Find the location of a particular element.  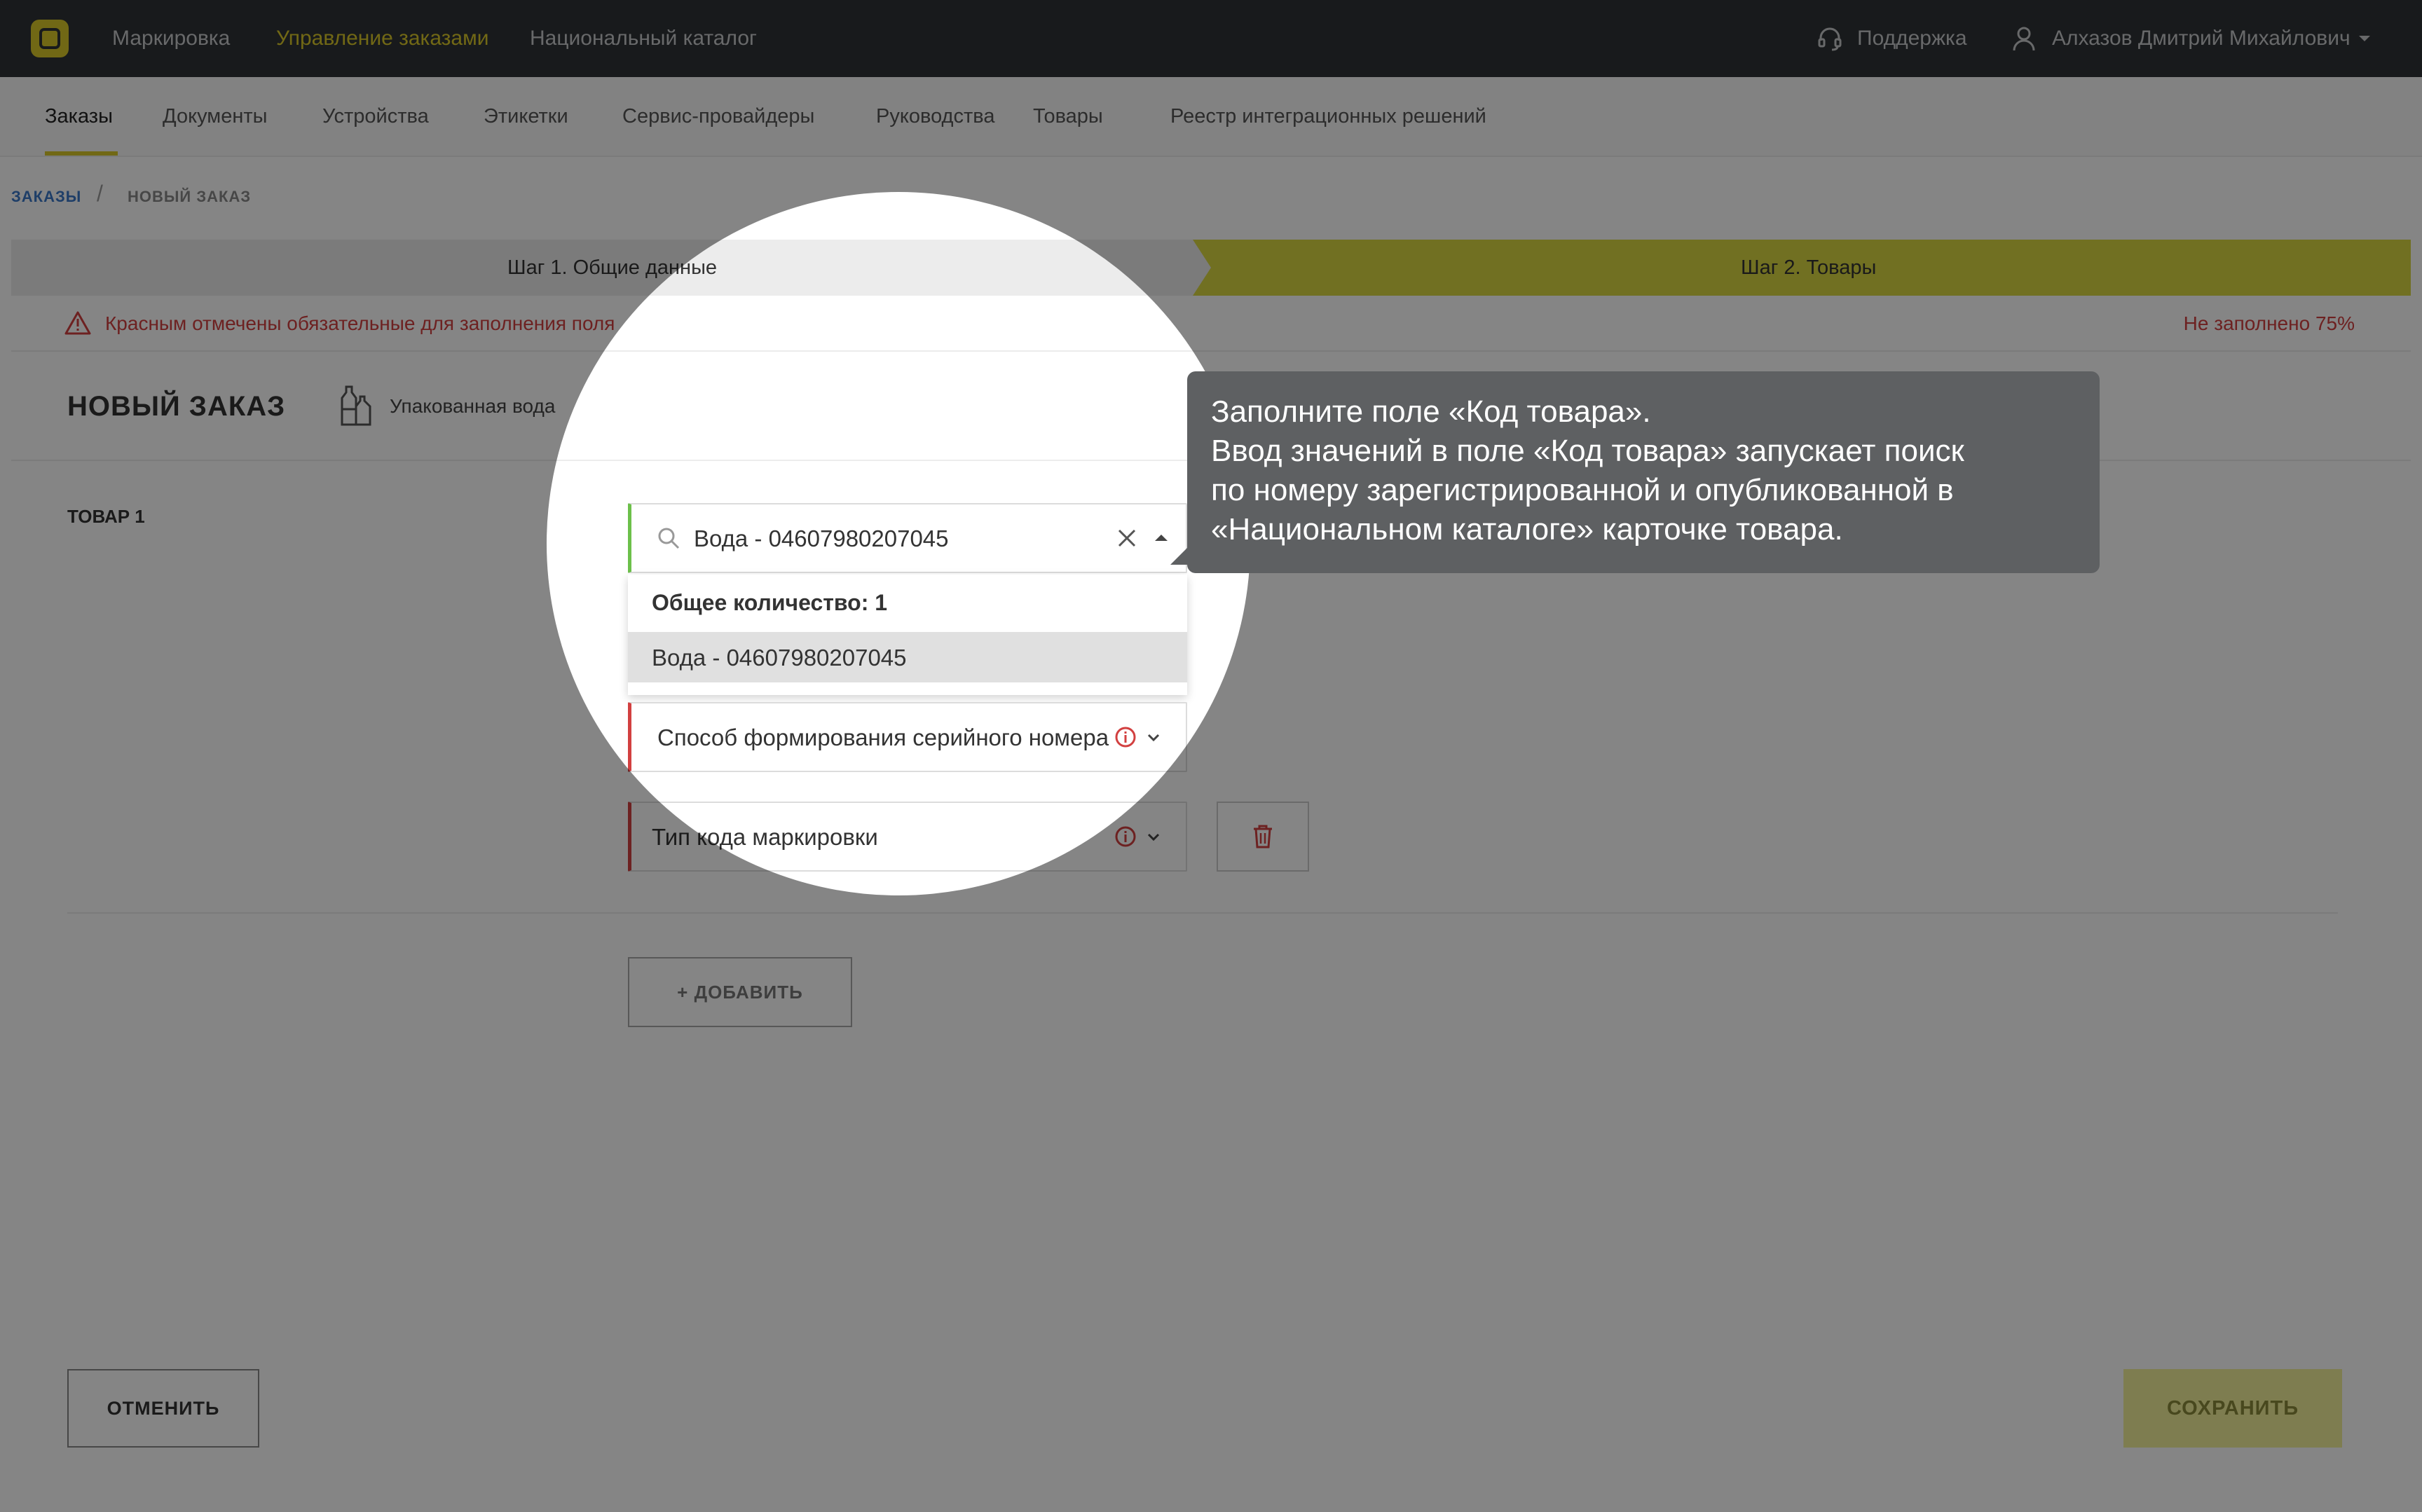

clear-icon is located at coordinates (1127, 538).